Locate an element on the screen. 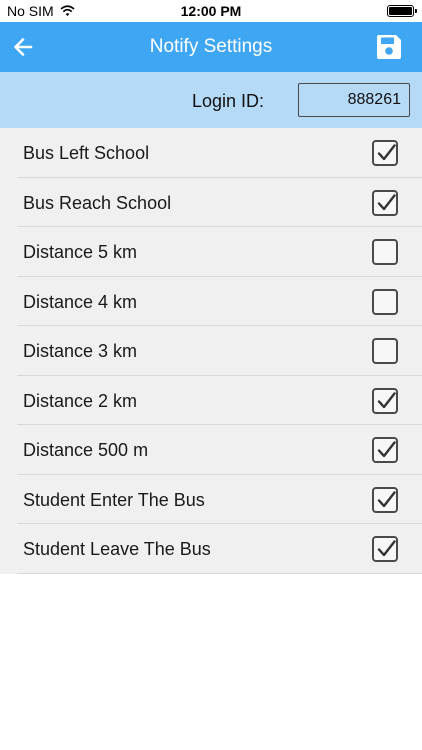 Image resolution: width=422 pixels, height=750 pixels. login-row: Login ID: is located at coordinates (211, 100).